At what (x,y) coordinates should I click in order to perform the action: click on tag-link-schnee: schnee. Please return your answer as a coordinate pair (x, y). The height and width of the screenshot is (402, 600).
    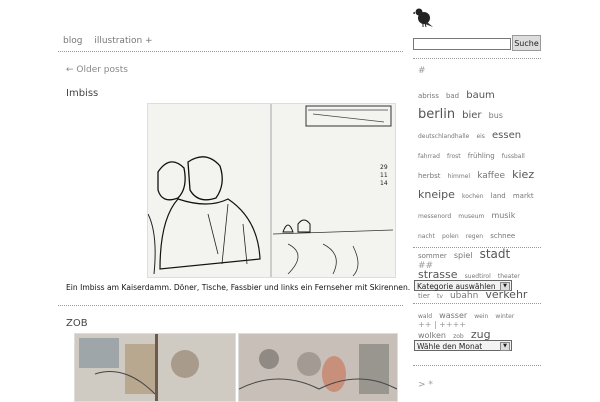
    Looking at the image, I should click on (502, 236).